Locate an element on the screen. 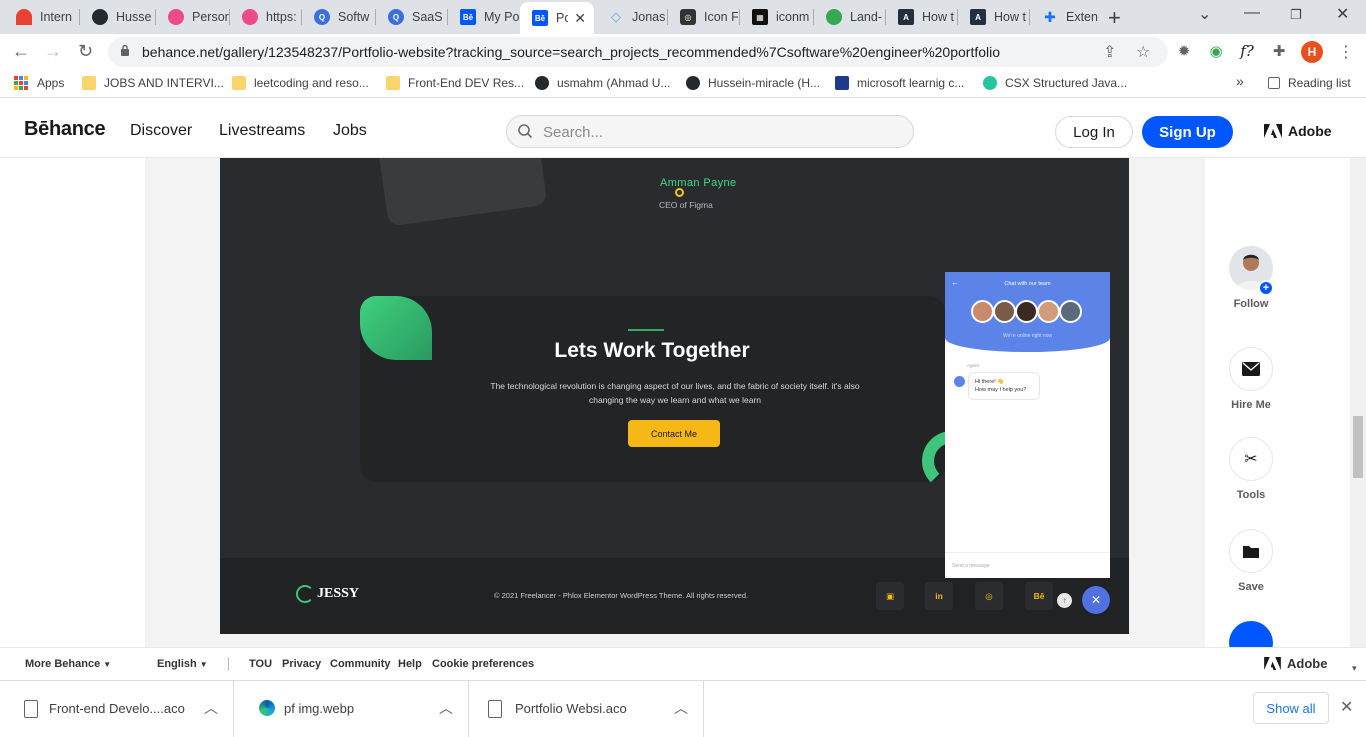 Image resolution: width=1366 pixels, height=737 pixels. behance-icon: Bē is located at coordinates (468, 17).